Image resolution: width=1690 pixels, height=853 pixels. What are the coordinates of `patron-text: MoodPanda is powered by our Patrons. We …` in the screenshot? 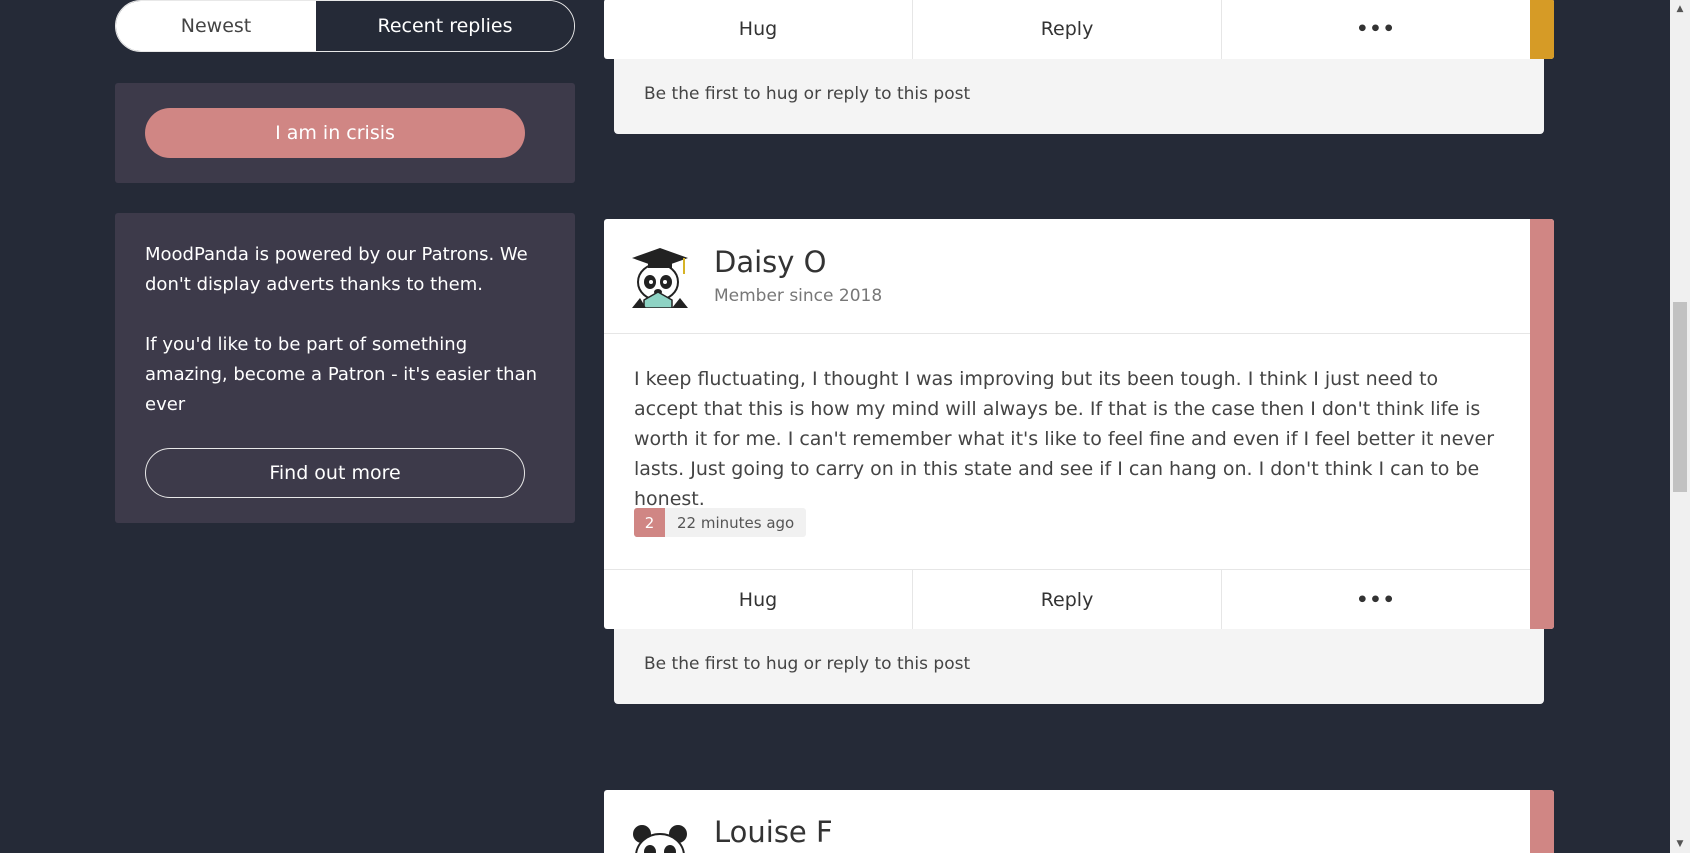 It's located at (345, 345).